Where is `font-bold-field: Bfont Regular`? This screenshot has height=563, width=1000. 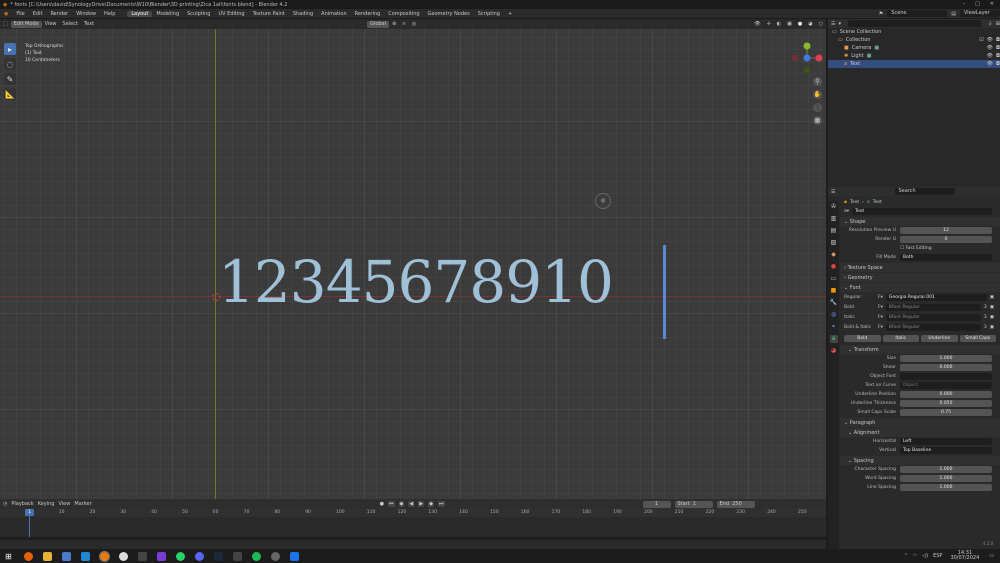 font-bold-field: Bfont Regular is located at coordinates (933, 307).